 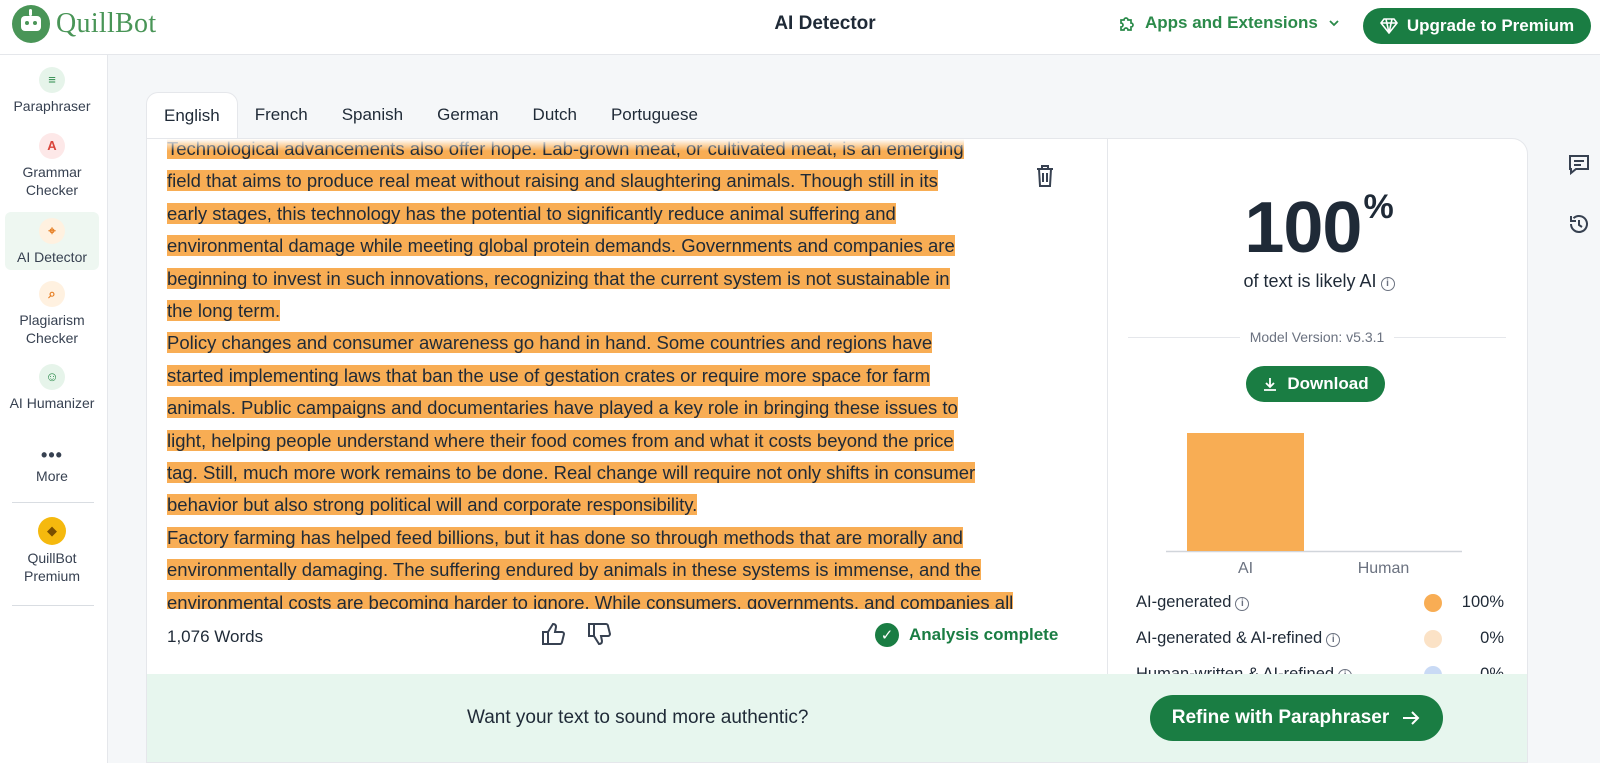 What do you see at coordinates (1579, 164) in the screenshot?
I see `comment-icon` at bounding box center [1579, 164].